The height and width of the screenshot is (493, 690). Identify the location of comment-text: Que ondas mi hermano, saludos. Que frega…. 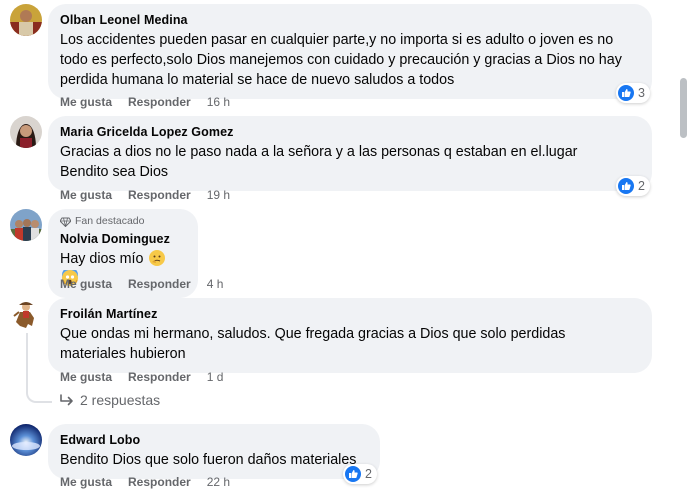
(313, 344).